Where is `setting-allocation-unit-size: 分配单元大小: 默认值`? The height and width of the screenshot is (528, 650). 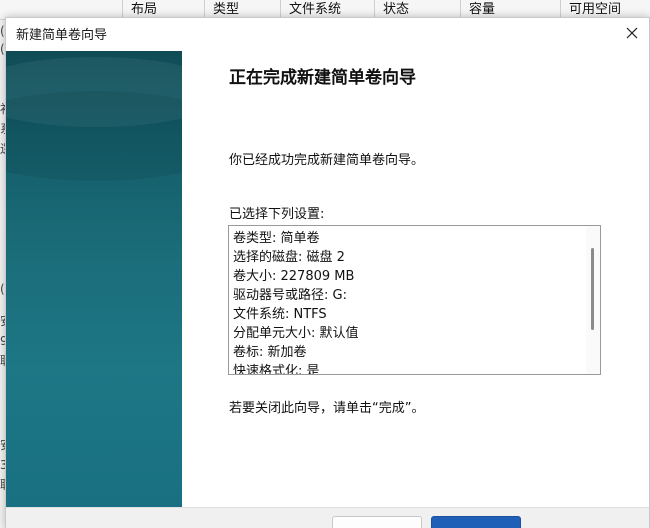 setting-allocation-unit-size: 分配单元大小: 默认值 is located at coordinates (296, 333).